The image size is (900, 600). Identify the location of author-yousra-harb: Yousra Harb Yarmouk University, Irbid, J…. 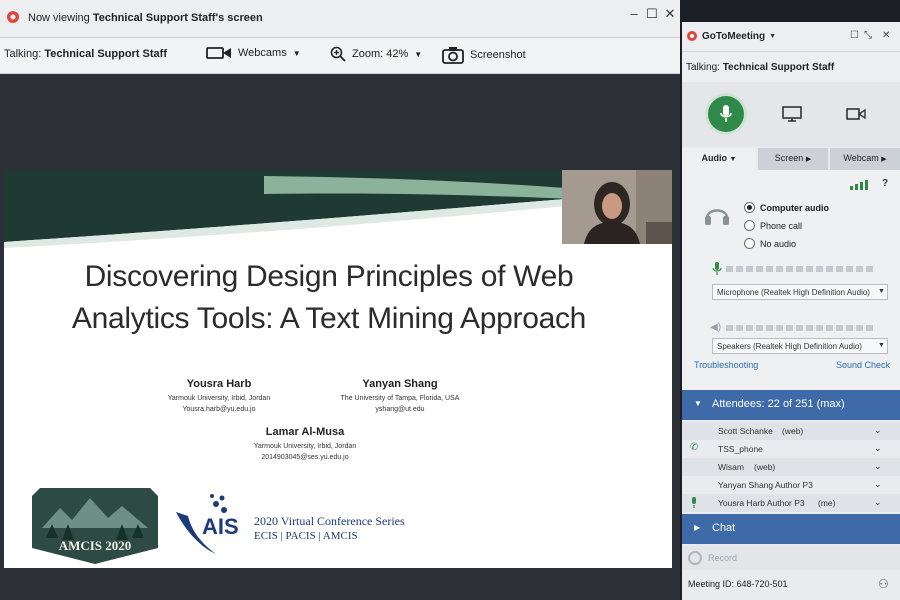
(219, 396).